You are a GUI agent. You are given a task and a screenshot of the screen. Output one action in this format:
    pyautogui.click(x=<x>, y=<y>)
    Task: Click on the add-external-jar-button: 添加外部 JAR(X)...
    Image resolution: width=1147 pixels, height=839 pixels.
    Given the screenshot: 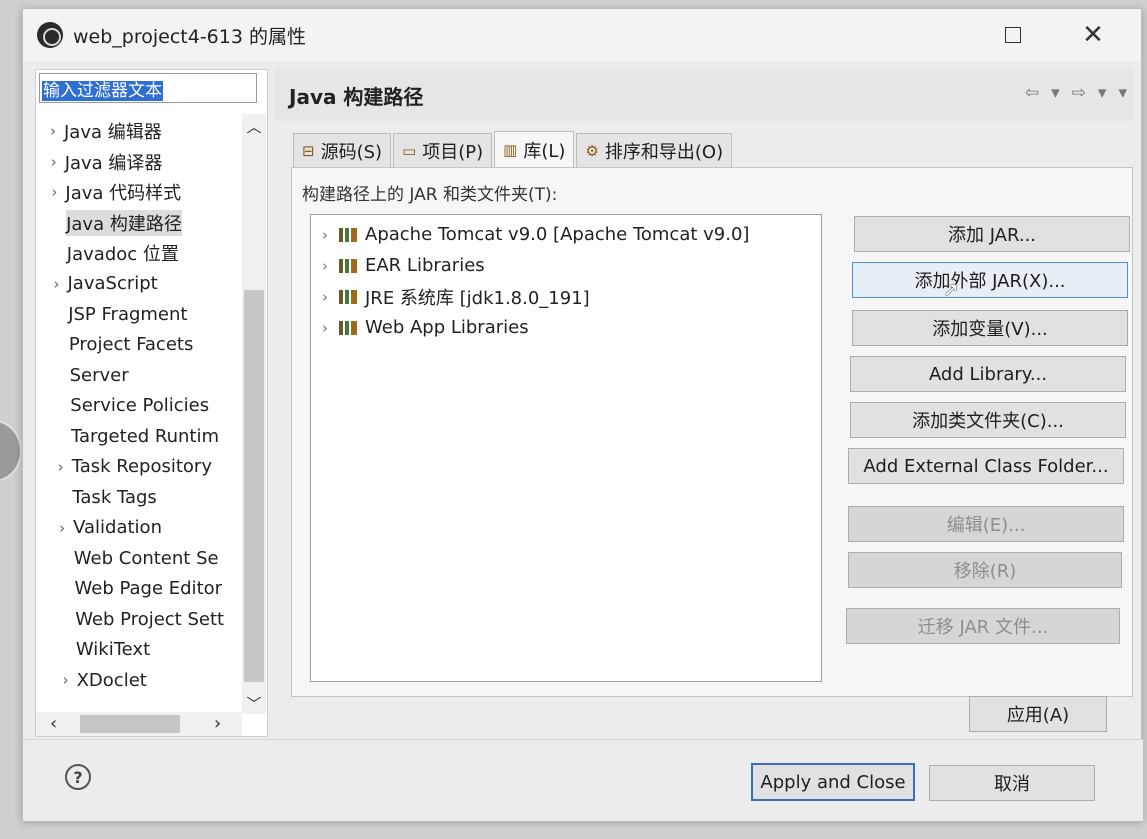 What is the action you would take?
    pyautogui.click(x=990, y=280)
    